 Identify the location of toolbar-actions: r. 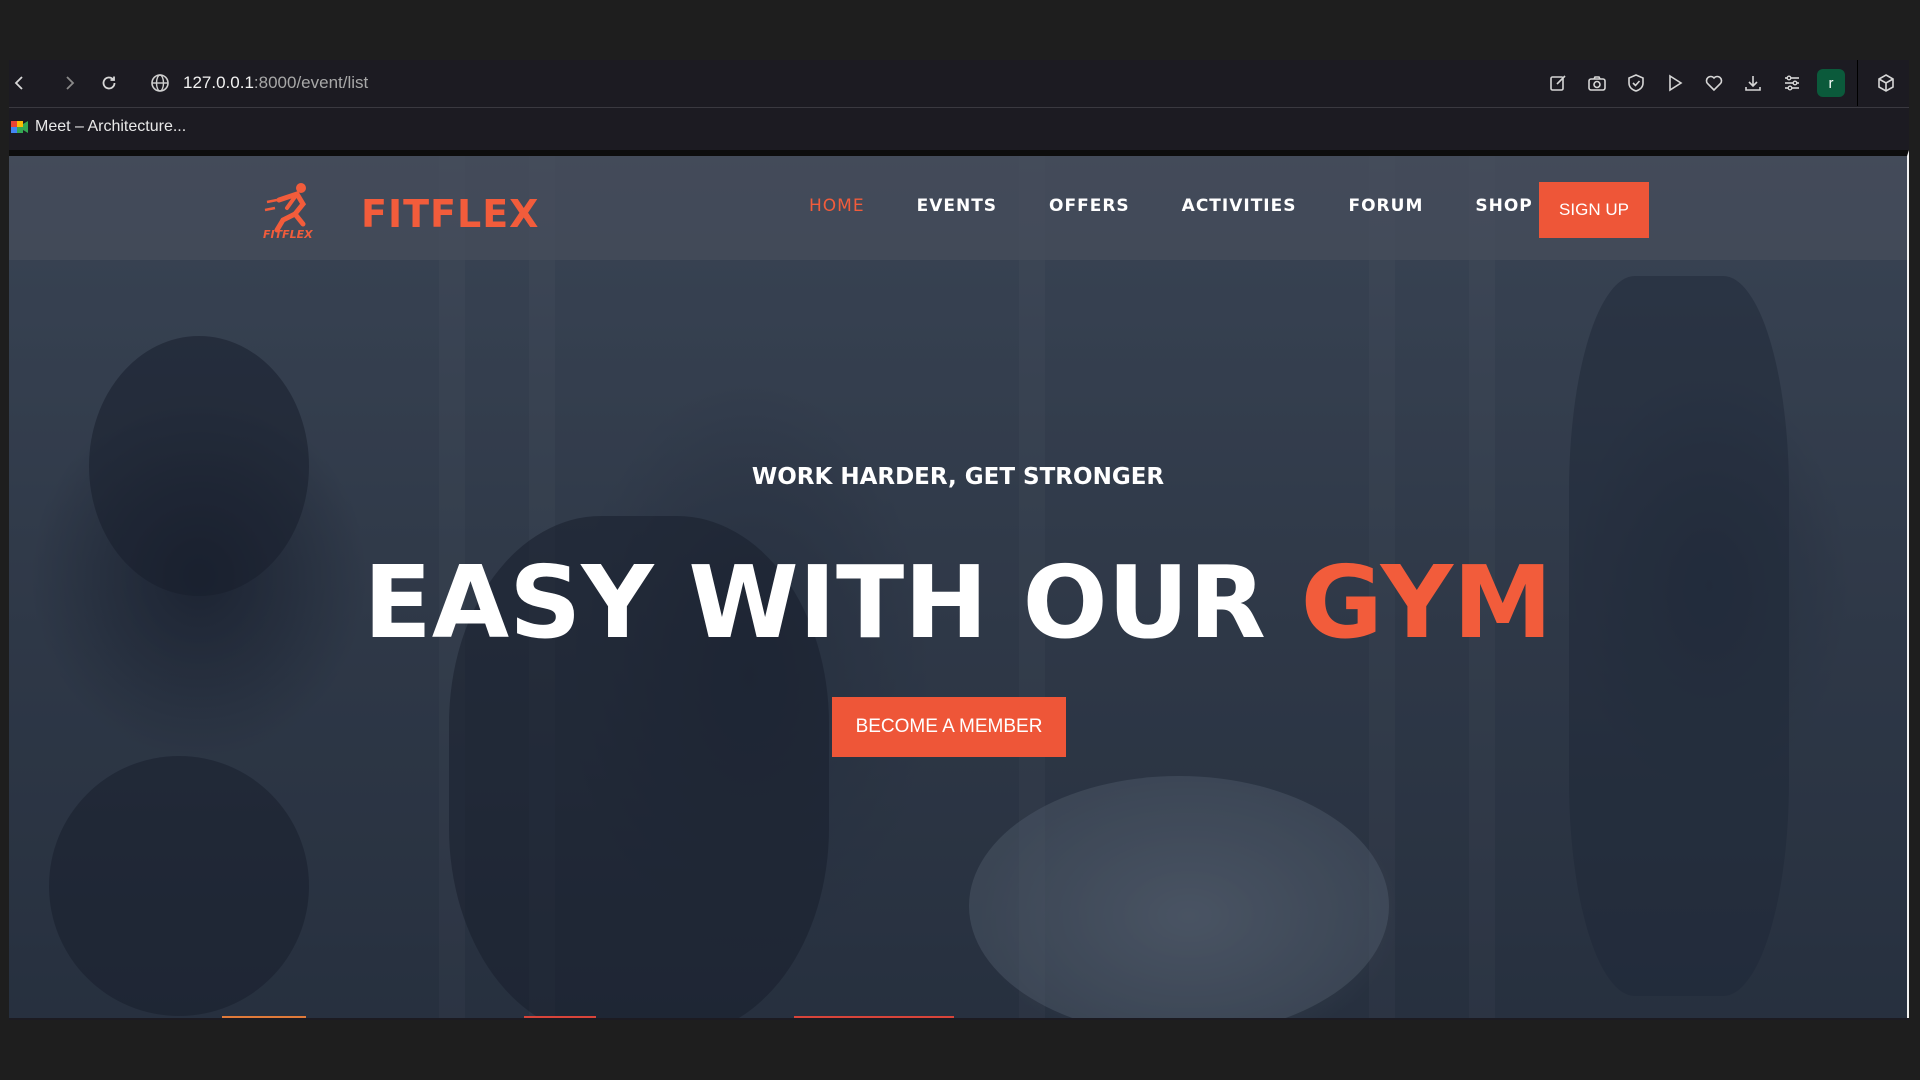
(1723, 83).